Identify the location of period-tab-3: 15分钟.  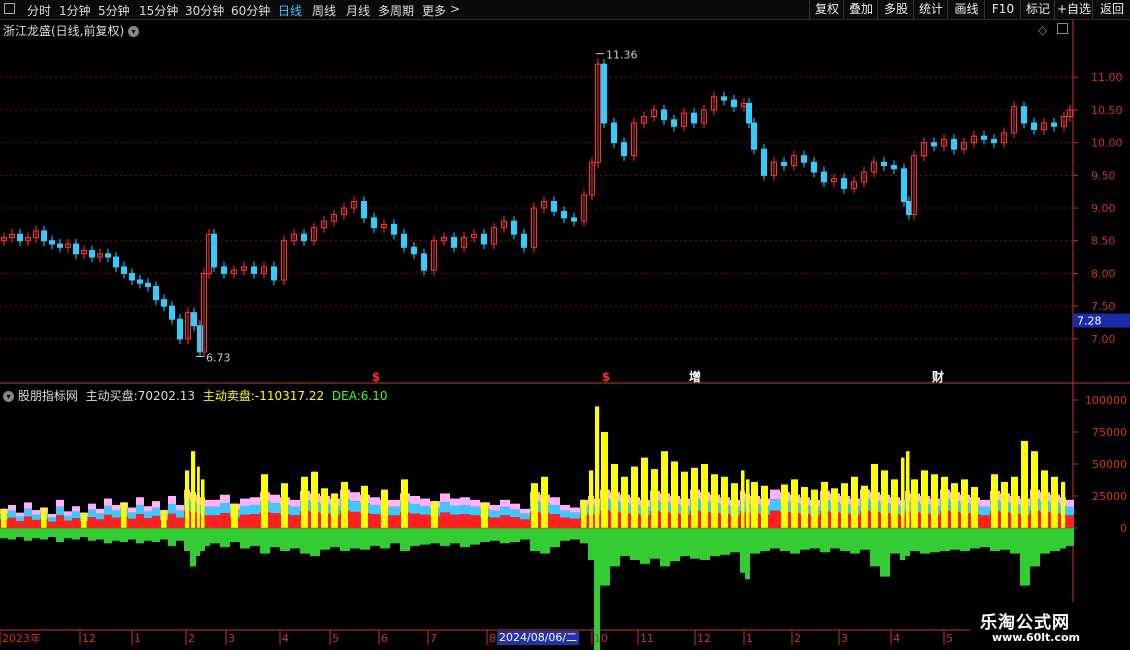
(158, 10).